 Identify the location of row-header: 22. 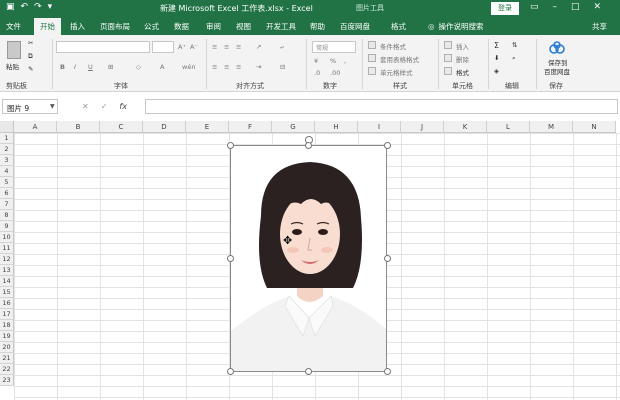
(7, 369).